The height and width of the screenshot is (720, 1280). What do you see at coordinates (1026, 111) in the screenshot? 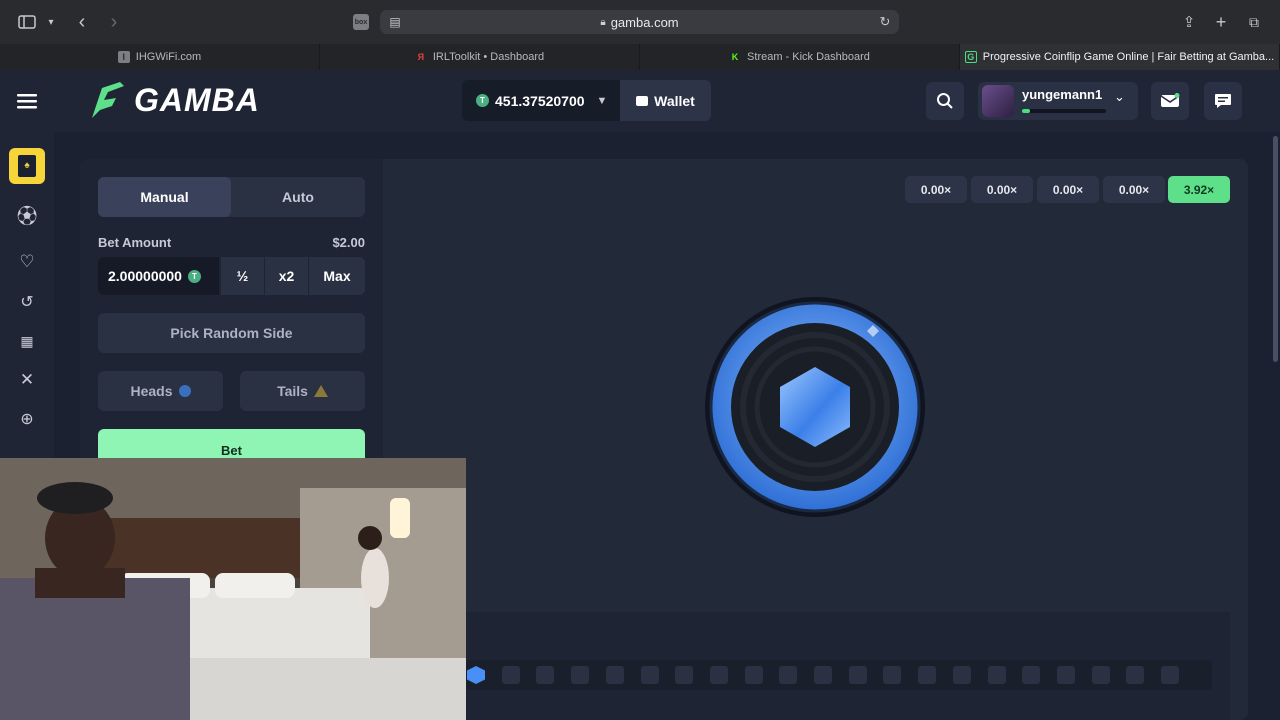
I see `xp-progress-fill` at bounding box center [1026, 111].